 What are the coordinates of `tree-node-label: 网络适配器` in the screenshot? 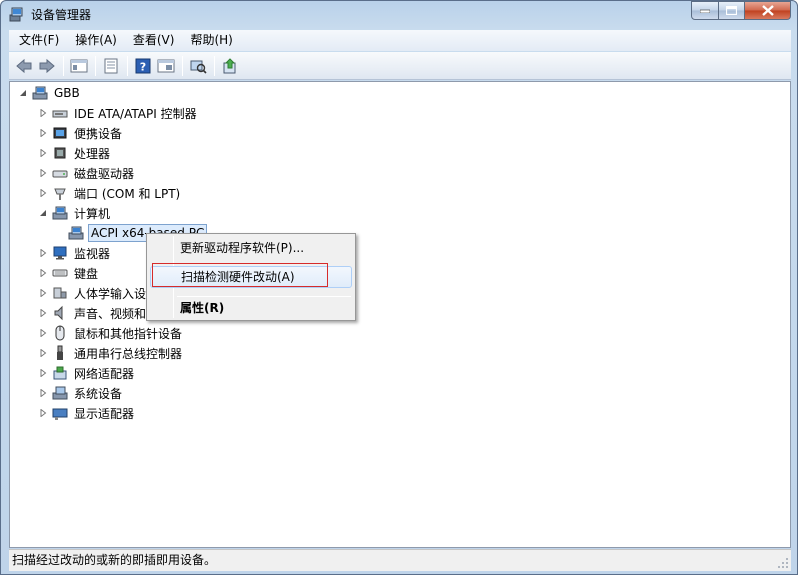 It's located at (104, 373).